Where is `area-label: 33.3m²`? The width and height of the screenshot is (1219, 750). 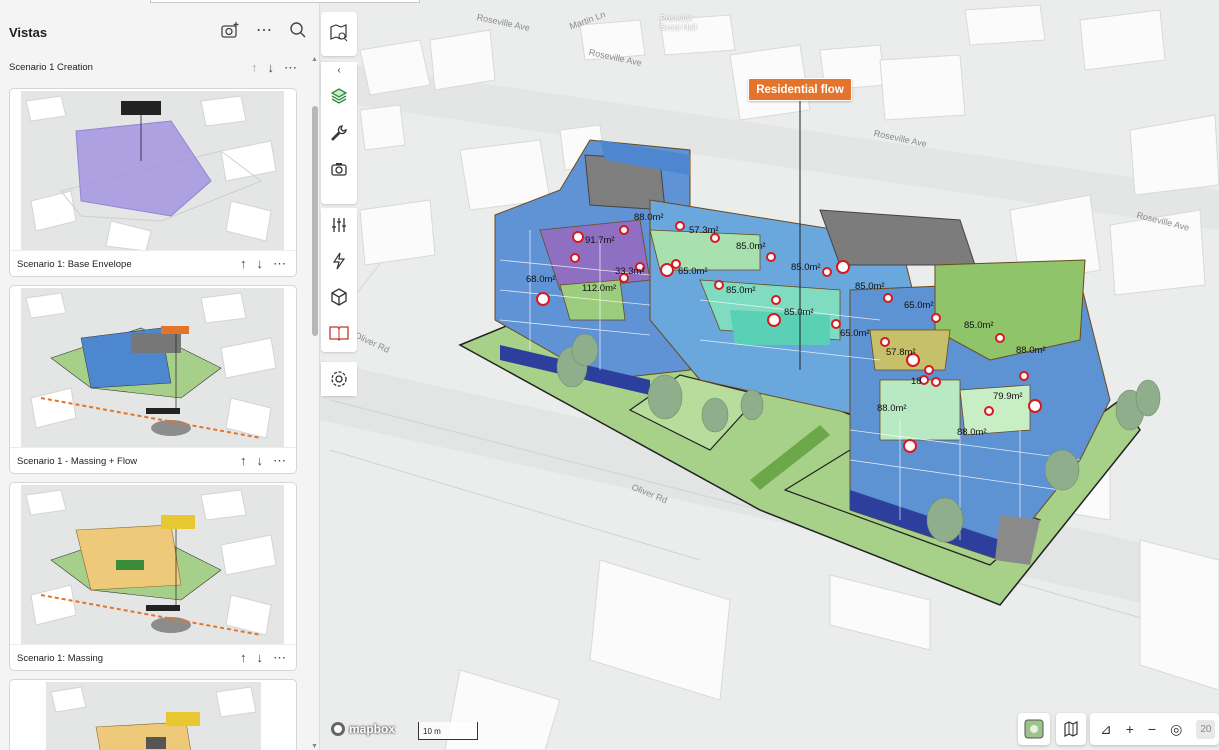
area-label: 33.3m² is located at coordinates (630, 271).